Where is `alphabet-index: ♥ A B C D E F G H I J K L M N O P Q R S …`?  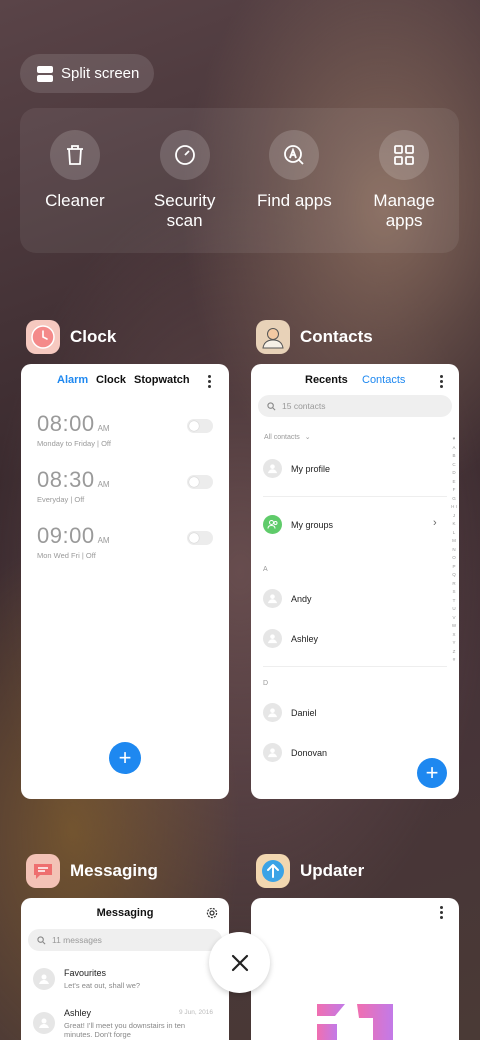
alphabet-index: ♥ A B C D E F G H I J K L M N O P Q R S … is located at coordinates (454, 550).